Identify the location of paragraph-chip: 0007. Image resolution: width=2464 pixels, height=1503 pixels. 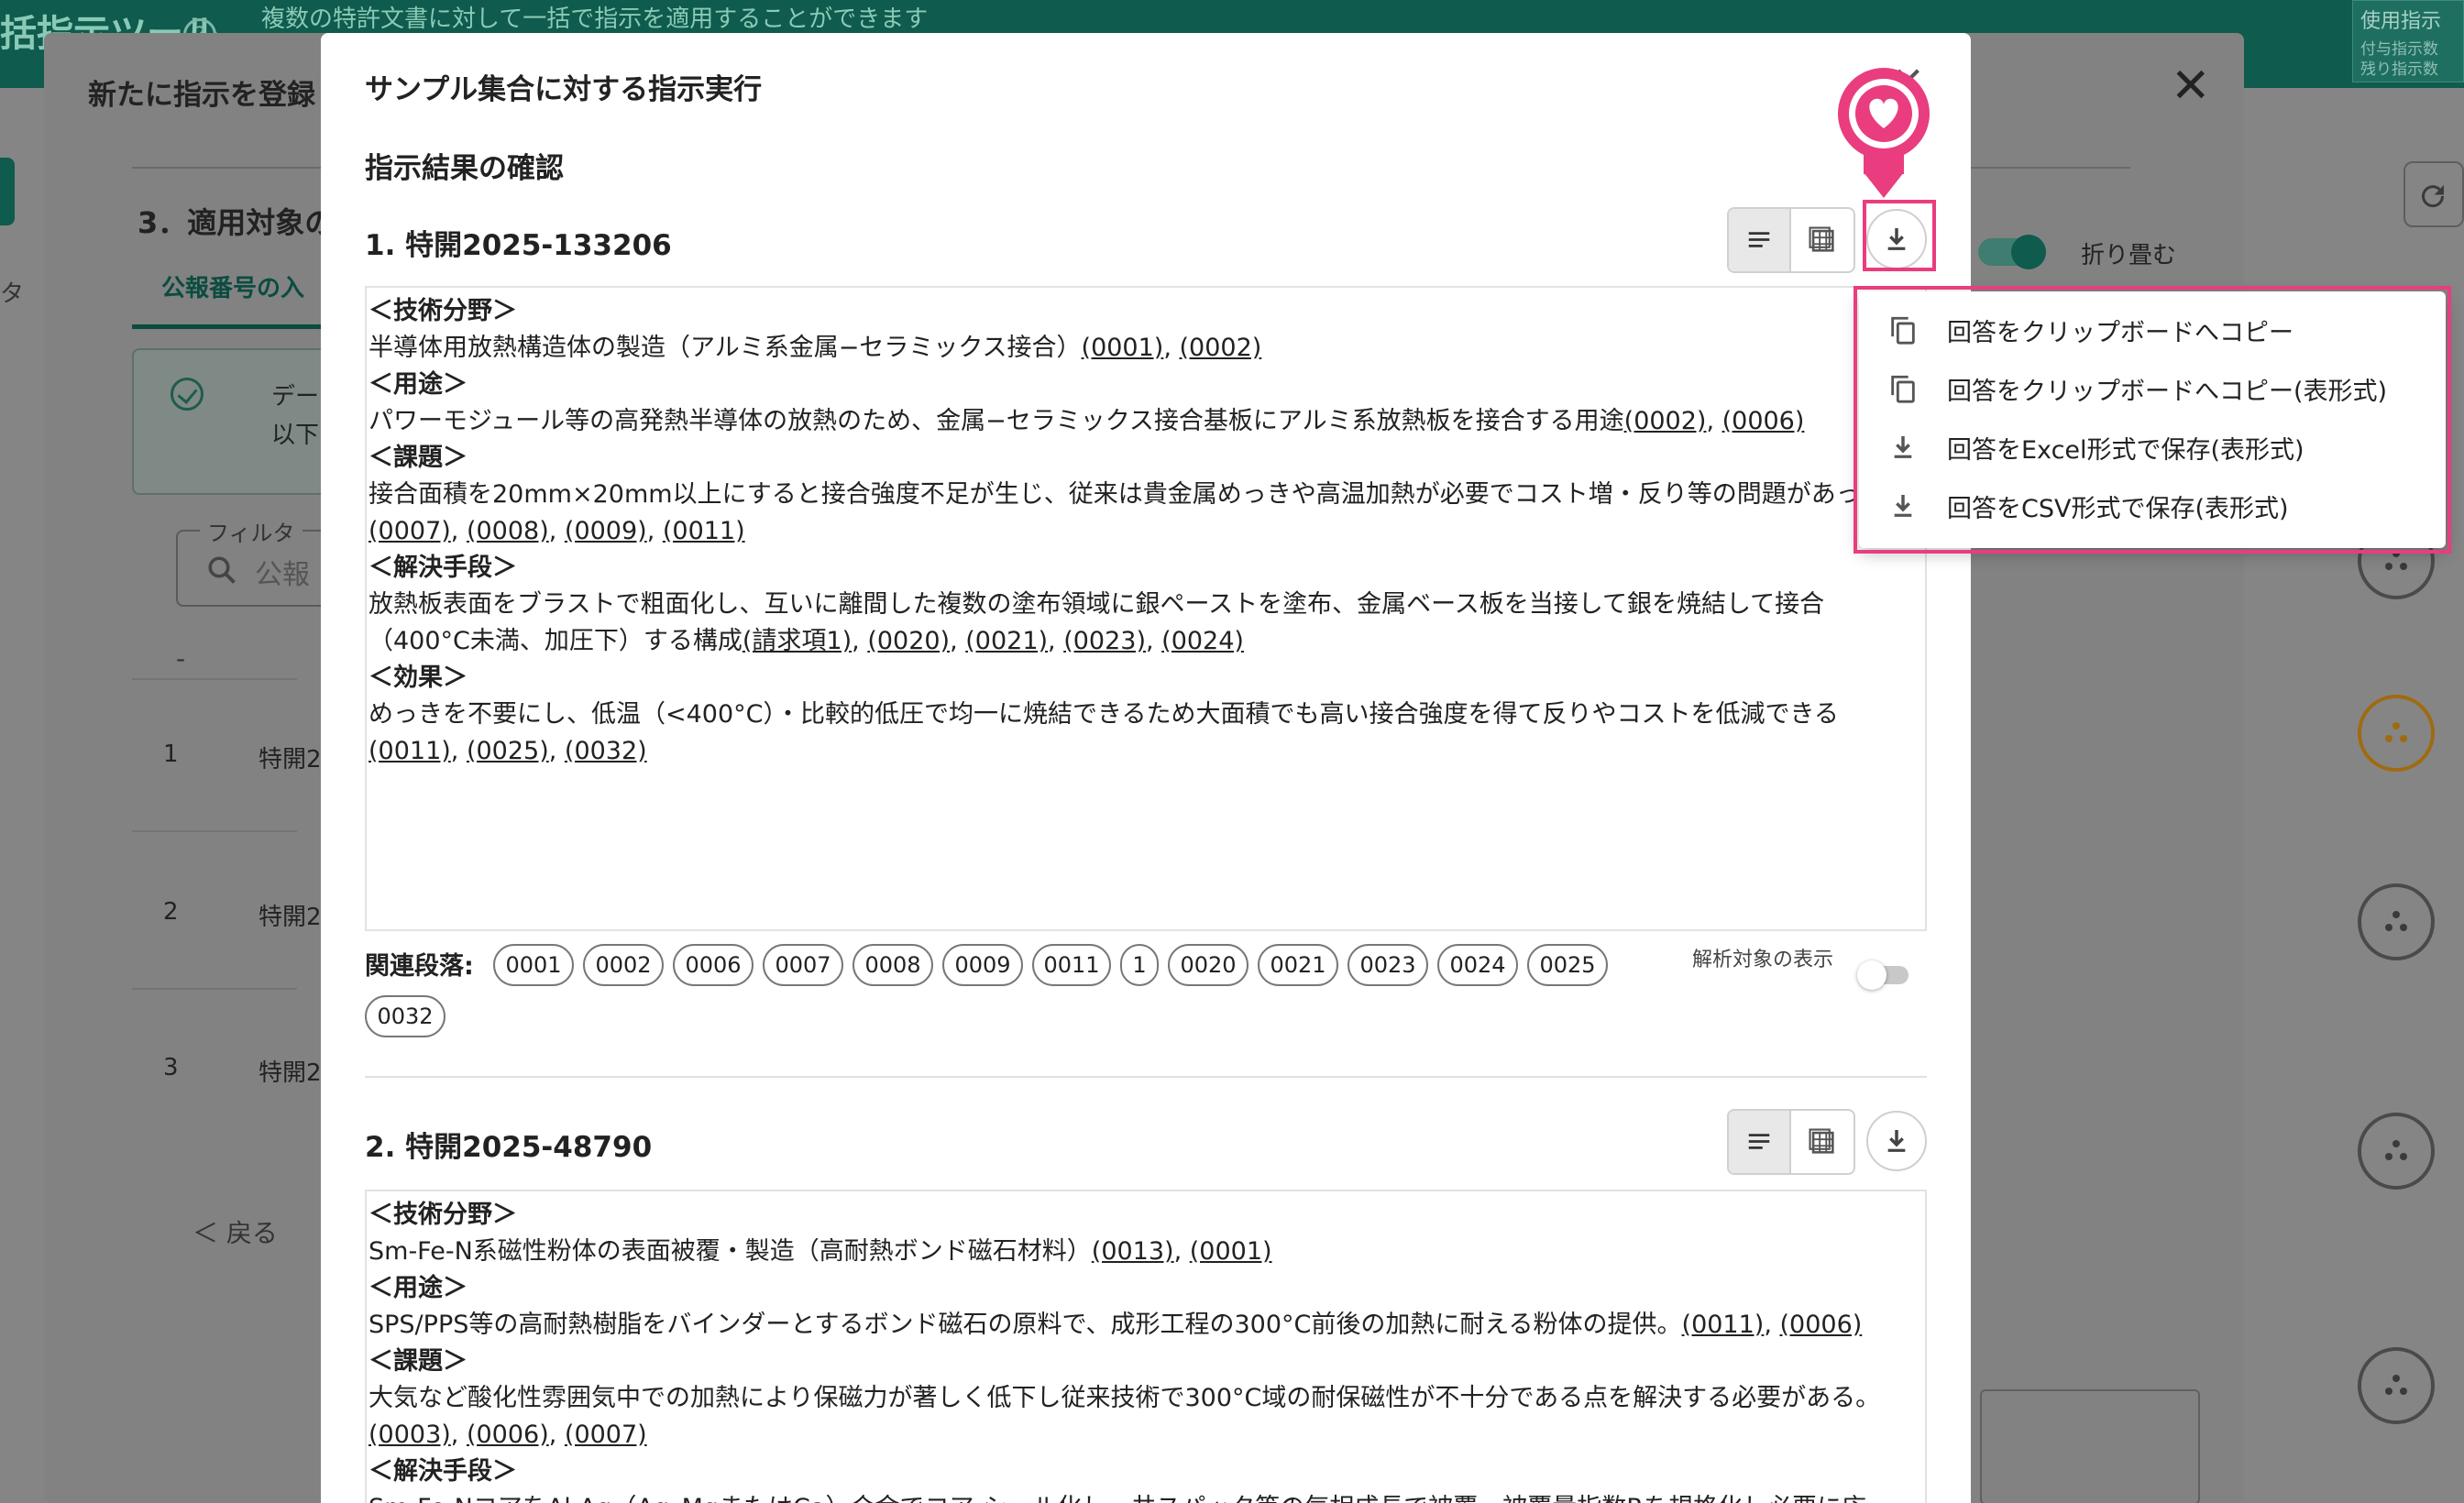
(803, 965).